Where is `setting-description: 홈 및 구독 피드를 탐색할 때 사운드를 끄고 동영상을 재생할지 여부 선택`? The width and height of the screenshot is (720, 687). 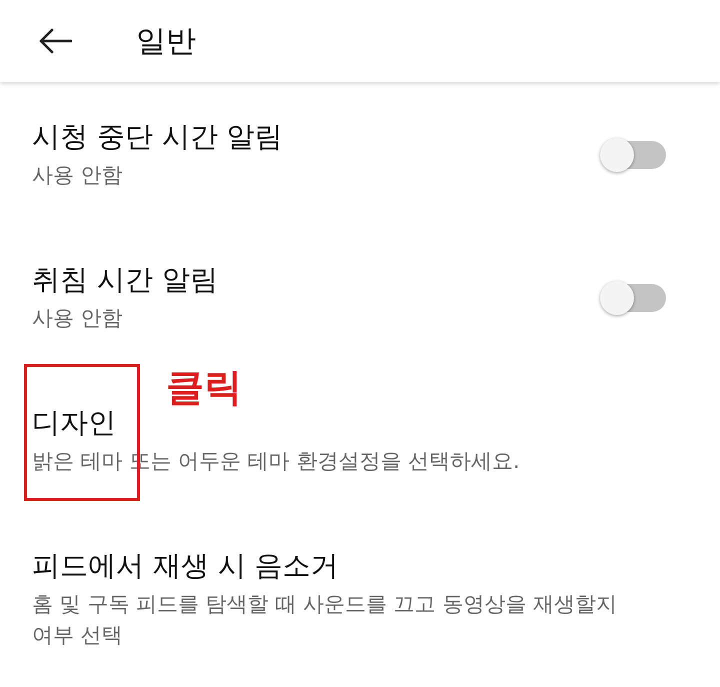
setting-description: 홈 및 구독 피드를 탐색할 때 사운드를 끄고 동영상을 재생할지 여부 선택 is located at coordinates (325, 620).